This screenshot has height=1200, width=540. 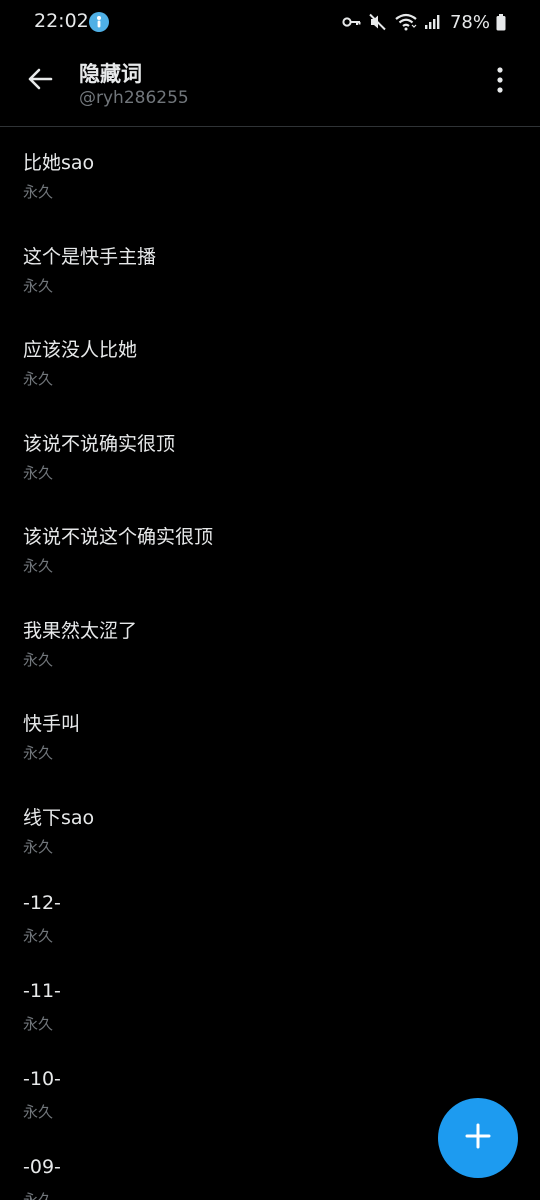 What do you see at coordinates (270, 545) in the screenshot?
I see `muted-word-item: 该说不说这个确实很顶 永久` at bounding box center [270, 545].